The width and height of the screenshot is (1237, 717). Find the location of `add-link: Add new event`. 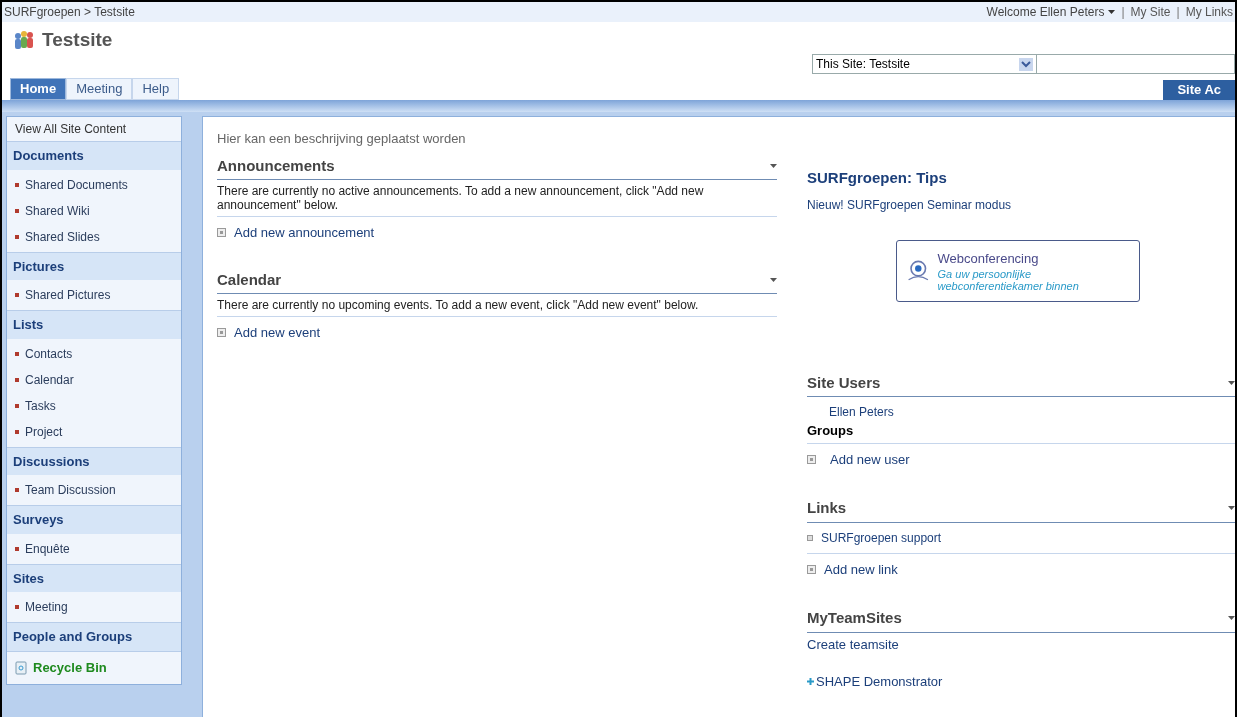

add-link: Add new event is located at coordinates (497, 333).